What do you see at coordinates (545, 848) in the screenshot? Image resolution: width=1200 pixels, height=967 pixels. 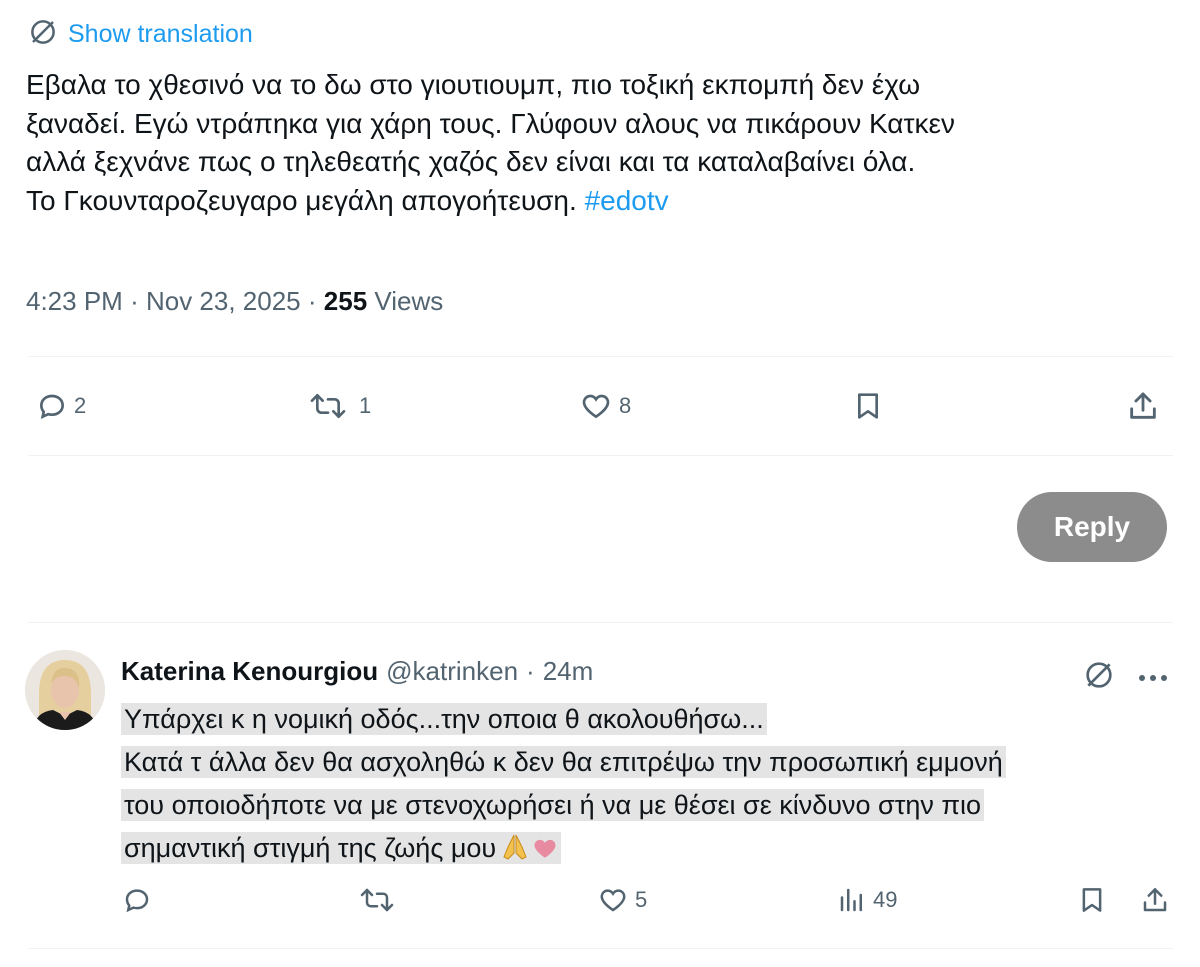 I see `heart-emoji-icon` at bounding box center [545, 848].